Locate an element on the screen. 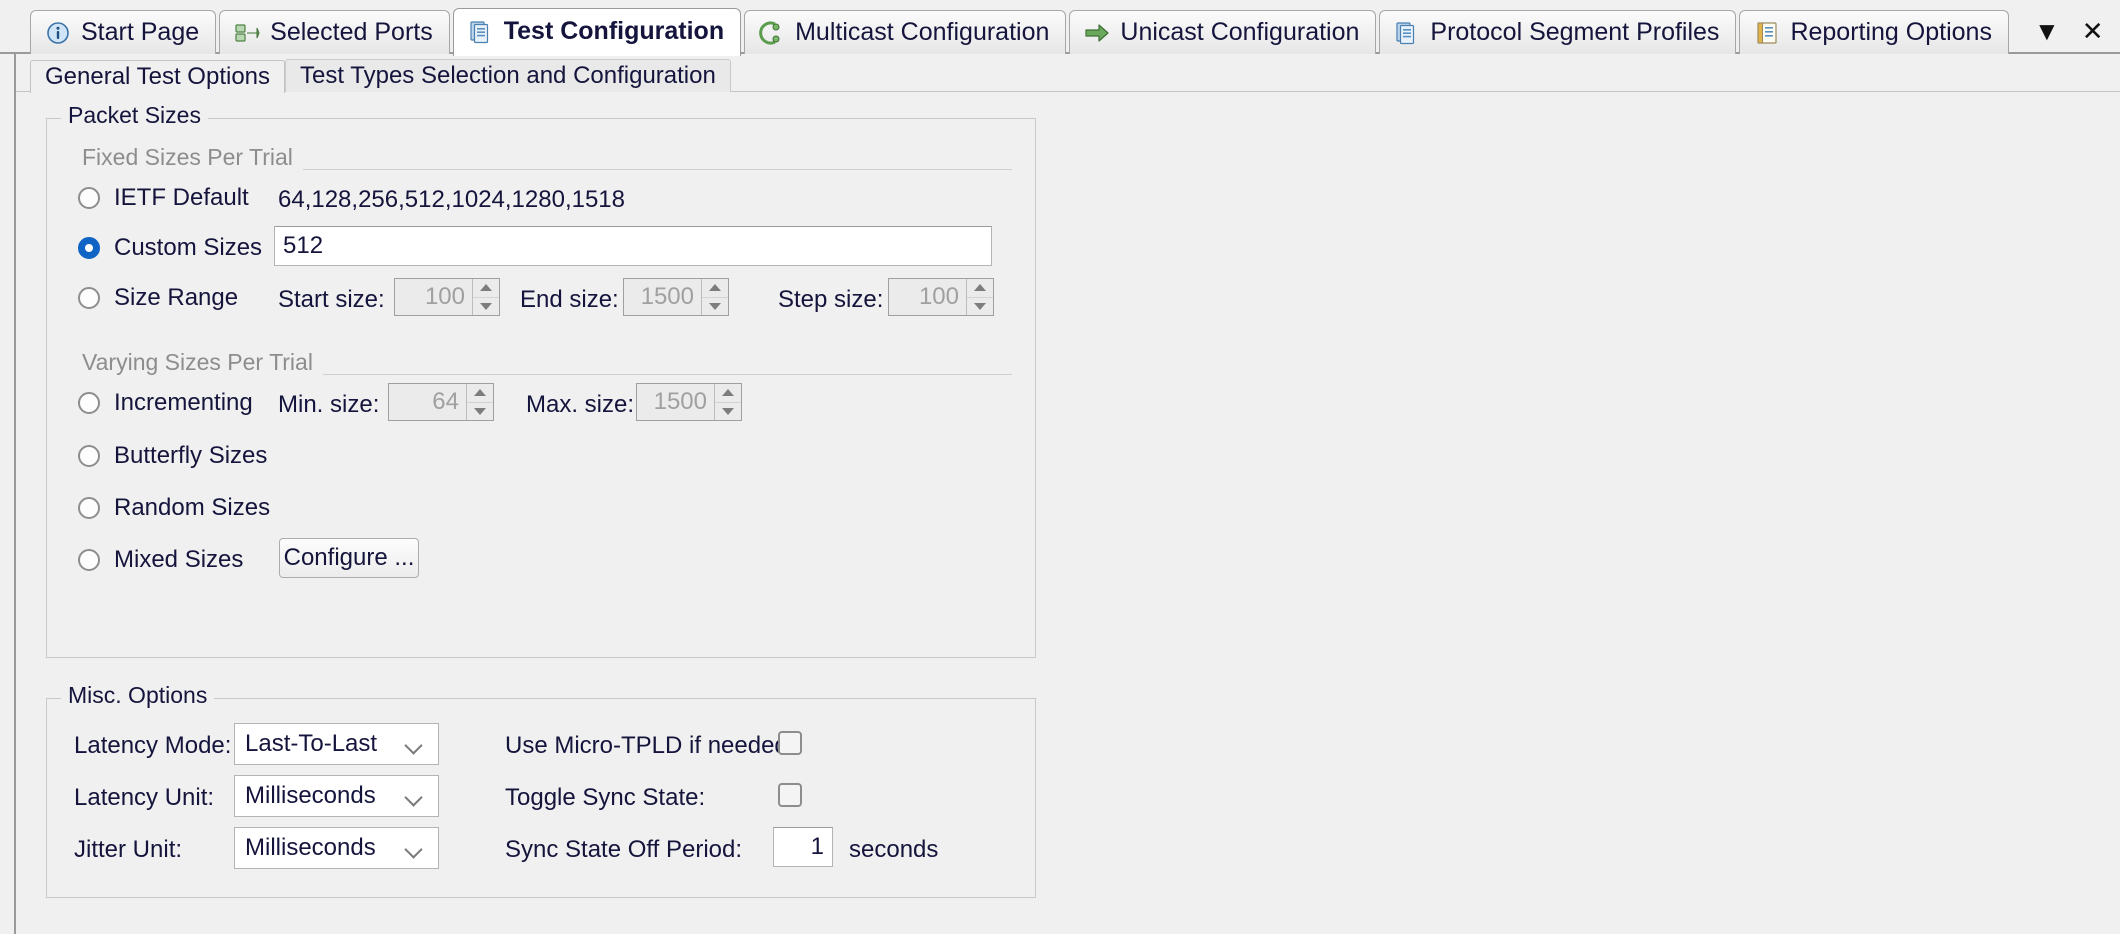 The width and height of the screenshot is (2120, 934). radio-label: Butterfly Sizes is located at coordinates (191, 455).